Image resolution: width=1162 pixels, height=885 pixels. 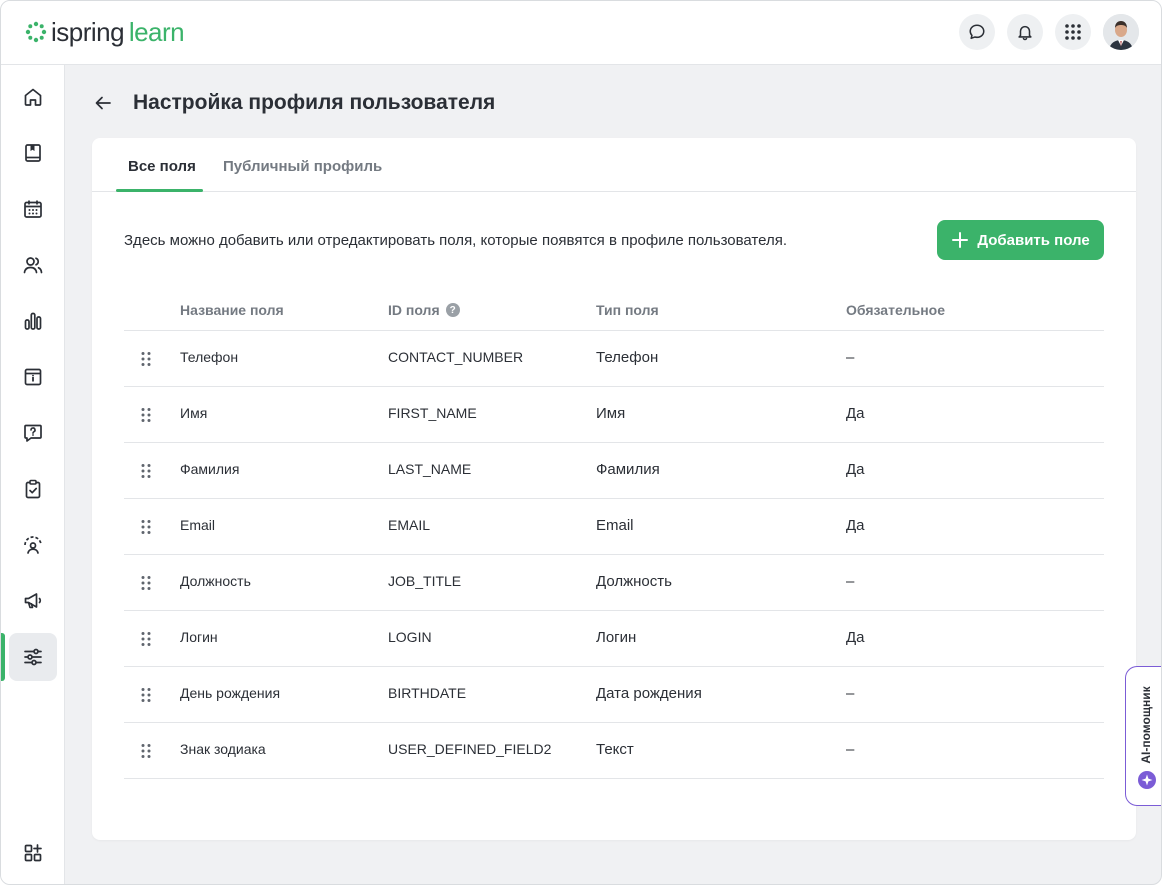 What do you see at coordinates (627, 357) in the screenshot?
I see `field-type: Телефон` at bounding box center [627, 357].